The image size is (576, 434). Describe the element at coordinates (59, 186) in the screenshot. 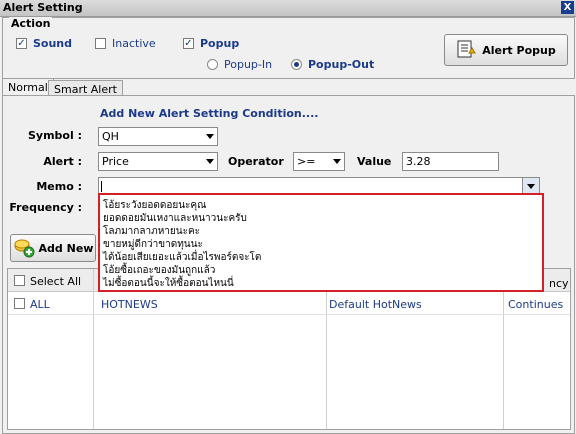

I see `memo-label: Memo :` at that location.